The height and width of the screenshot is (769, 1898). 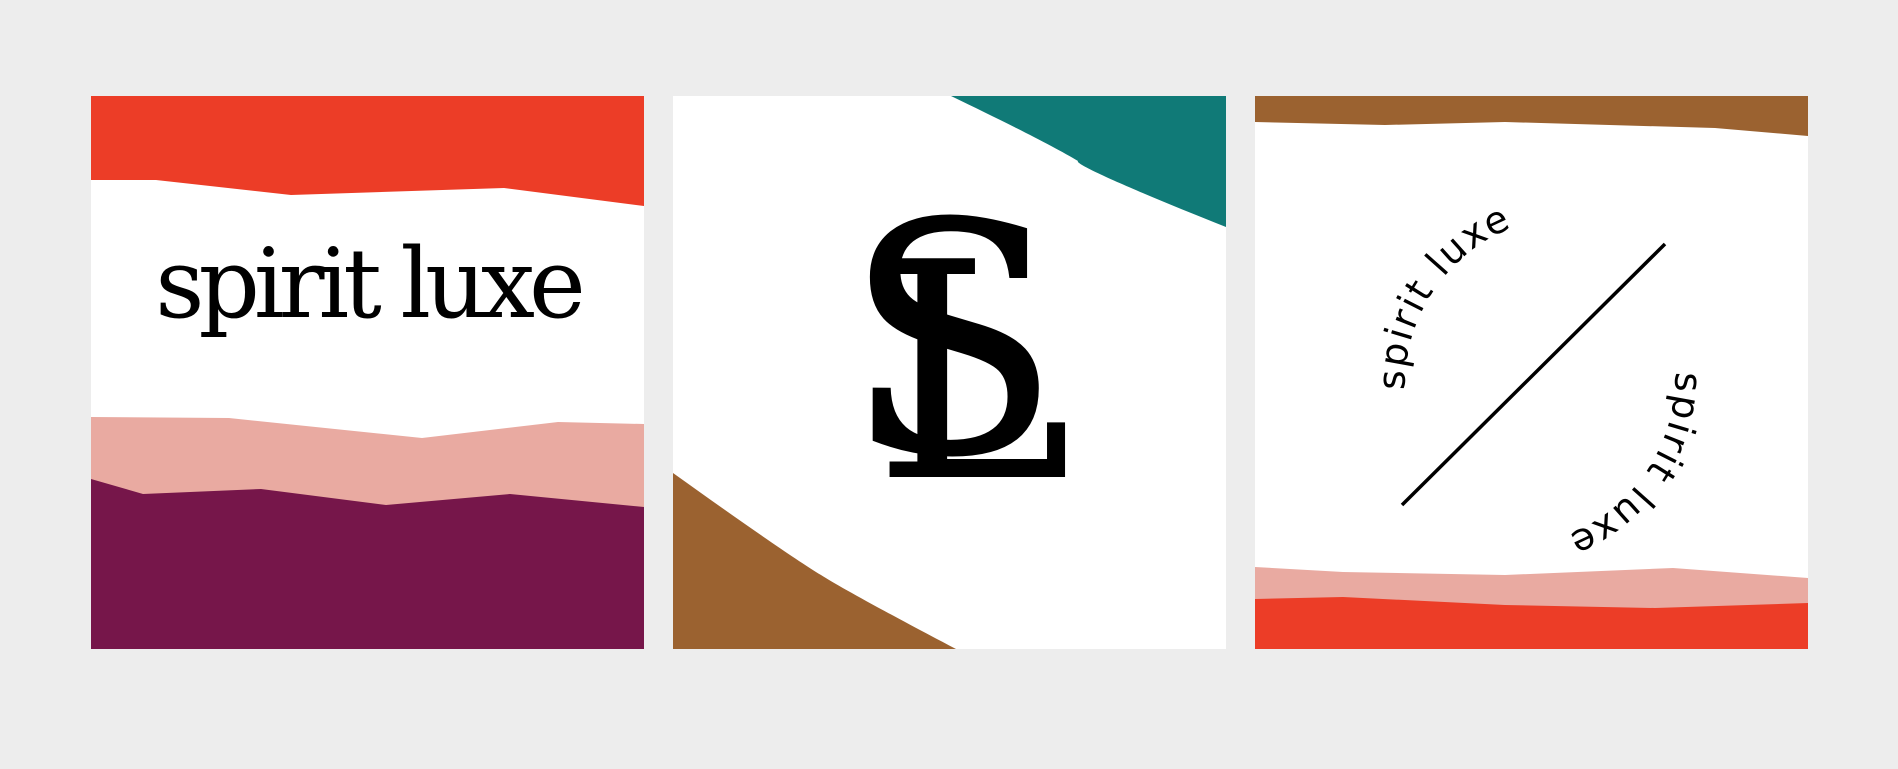 What do you see at coordinates (1637, 469) in the screenshot?
I see `seal-text-bottom: spirit luxe` at bounding box center [1637, 469].